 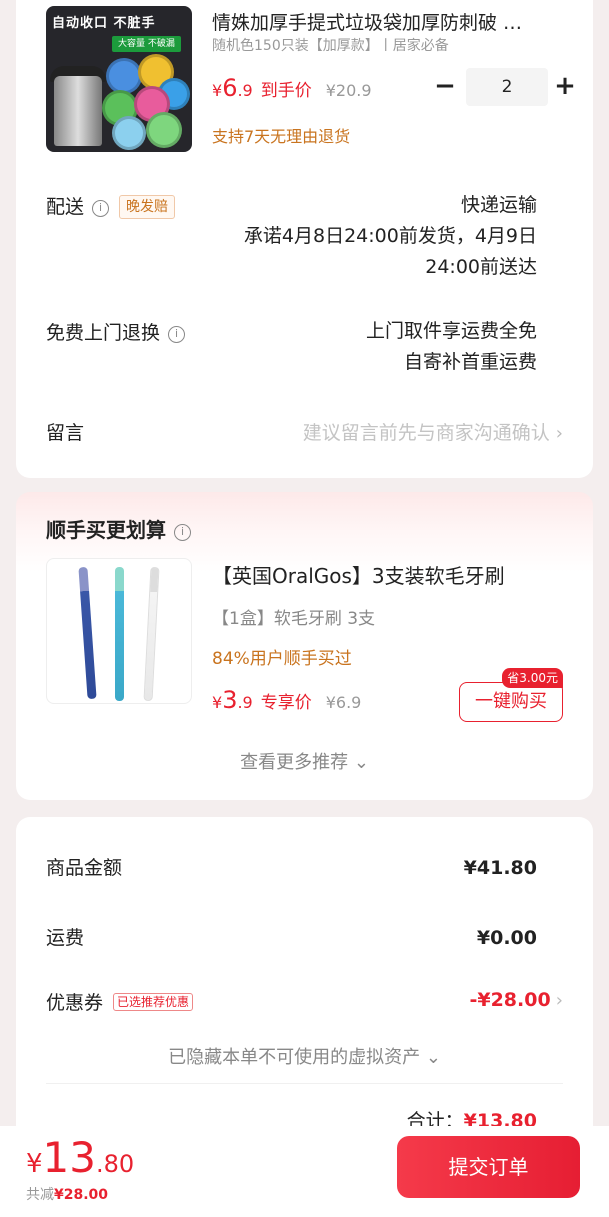 What do you see at coordinates (281, 136) in the screenshot?
I see `return-policy: 支持7天无理由退货` at bounding box center [281, 136].